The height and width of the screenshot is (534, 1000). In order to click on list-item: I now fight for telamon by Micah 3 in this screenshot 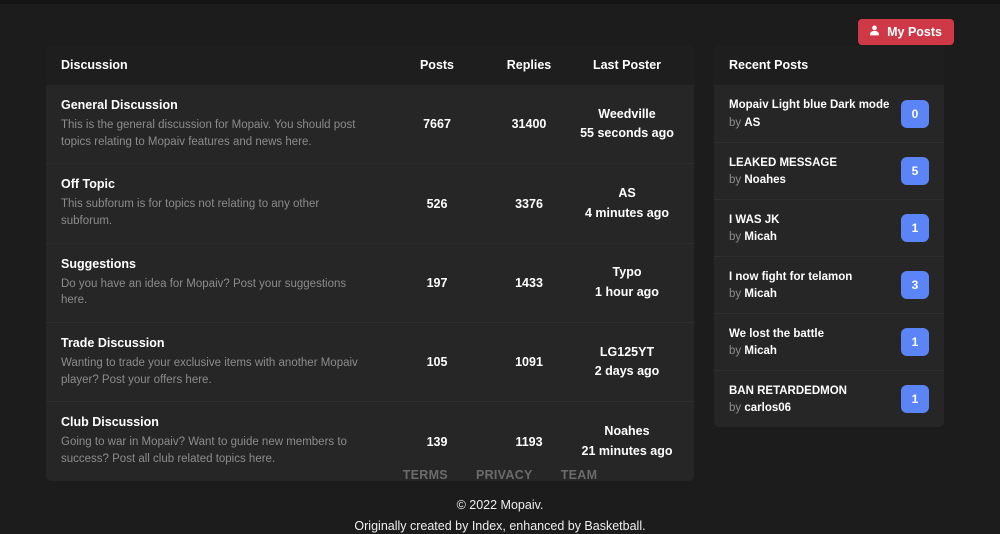, I will do `click(829, 284)`.